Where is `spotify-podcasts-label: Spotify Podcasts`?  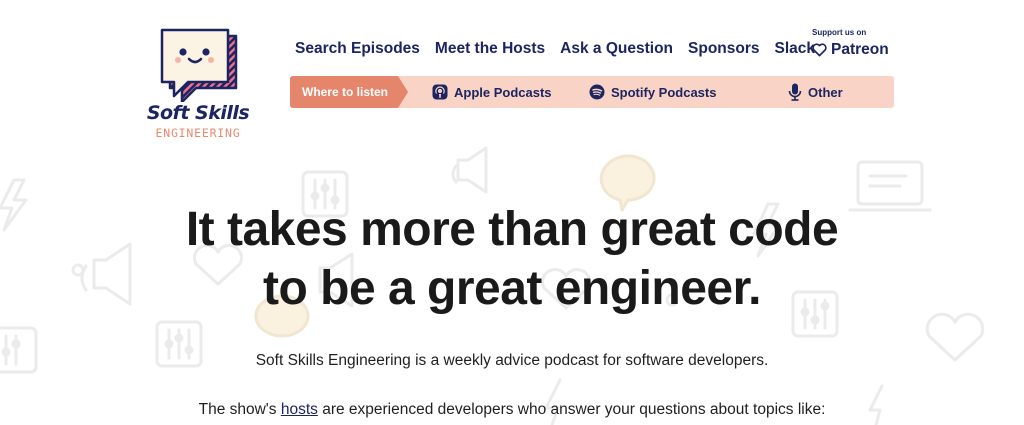 spotify-podcasts-label: Spotify Podcasts is located at coordinates (664, 92).